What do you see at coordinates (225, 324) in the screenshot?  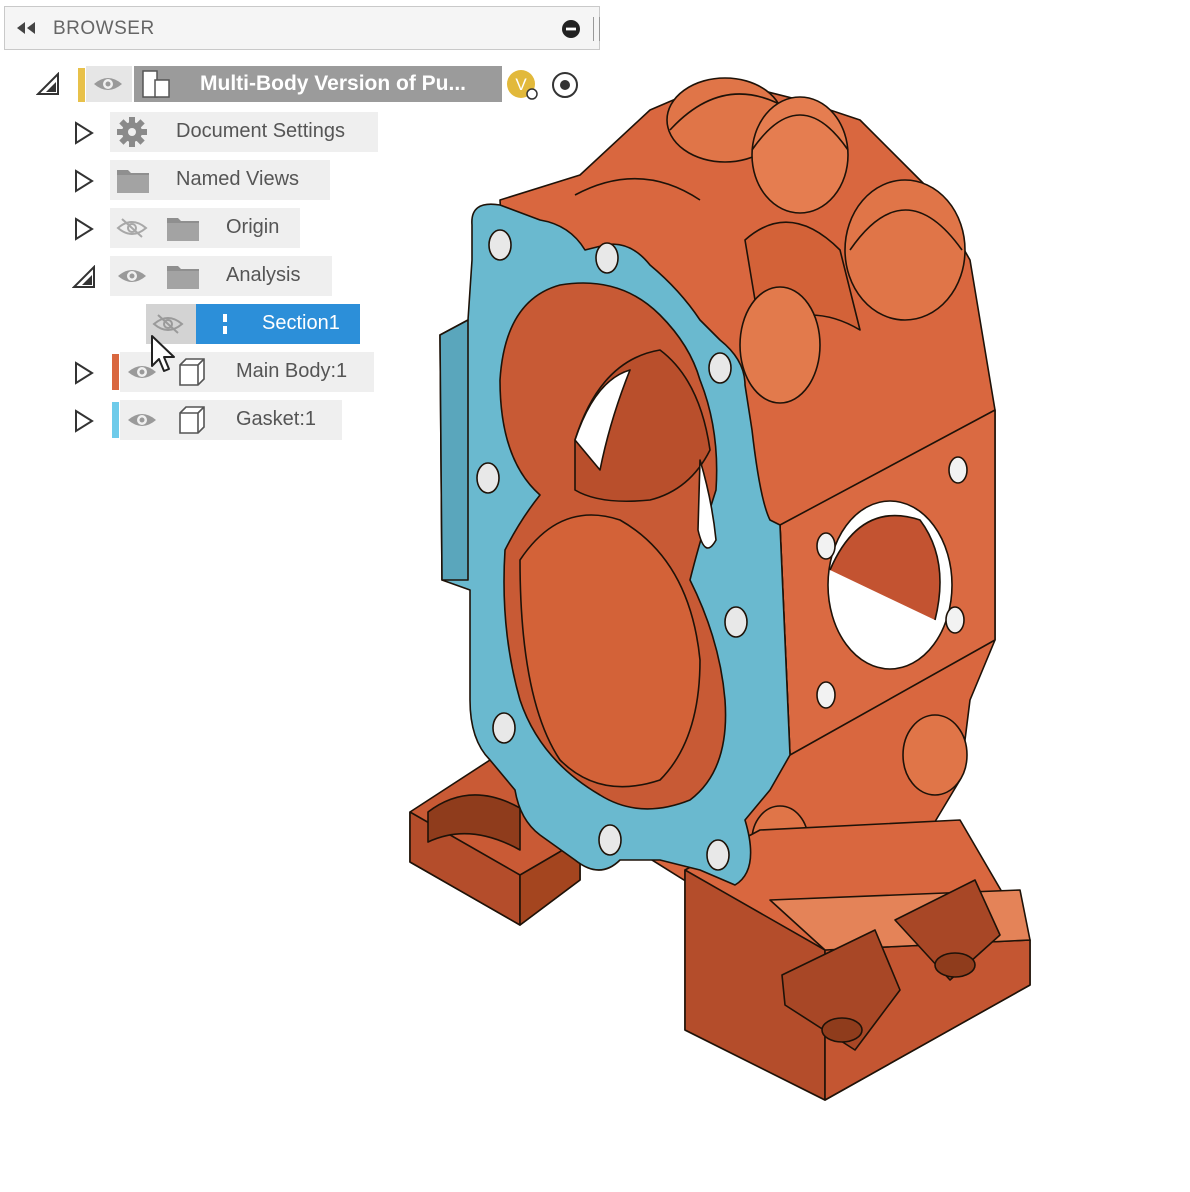 I see `section-analysis-icon` at bounding box center [225, 324].